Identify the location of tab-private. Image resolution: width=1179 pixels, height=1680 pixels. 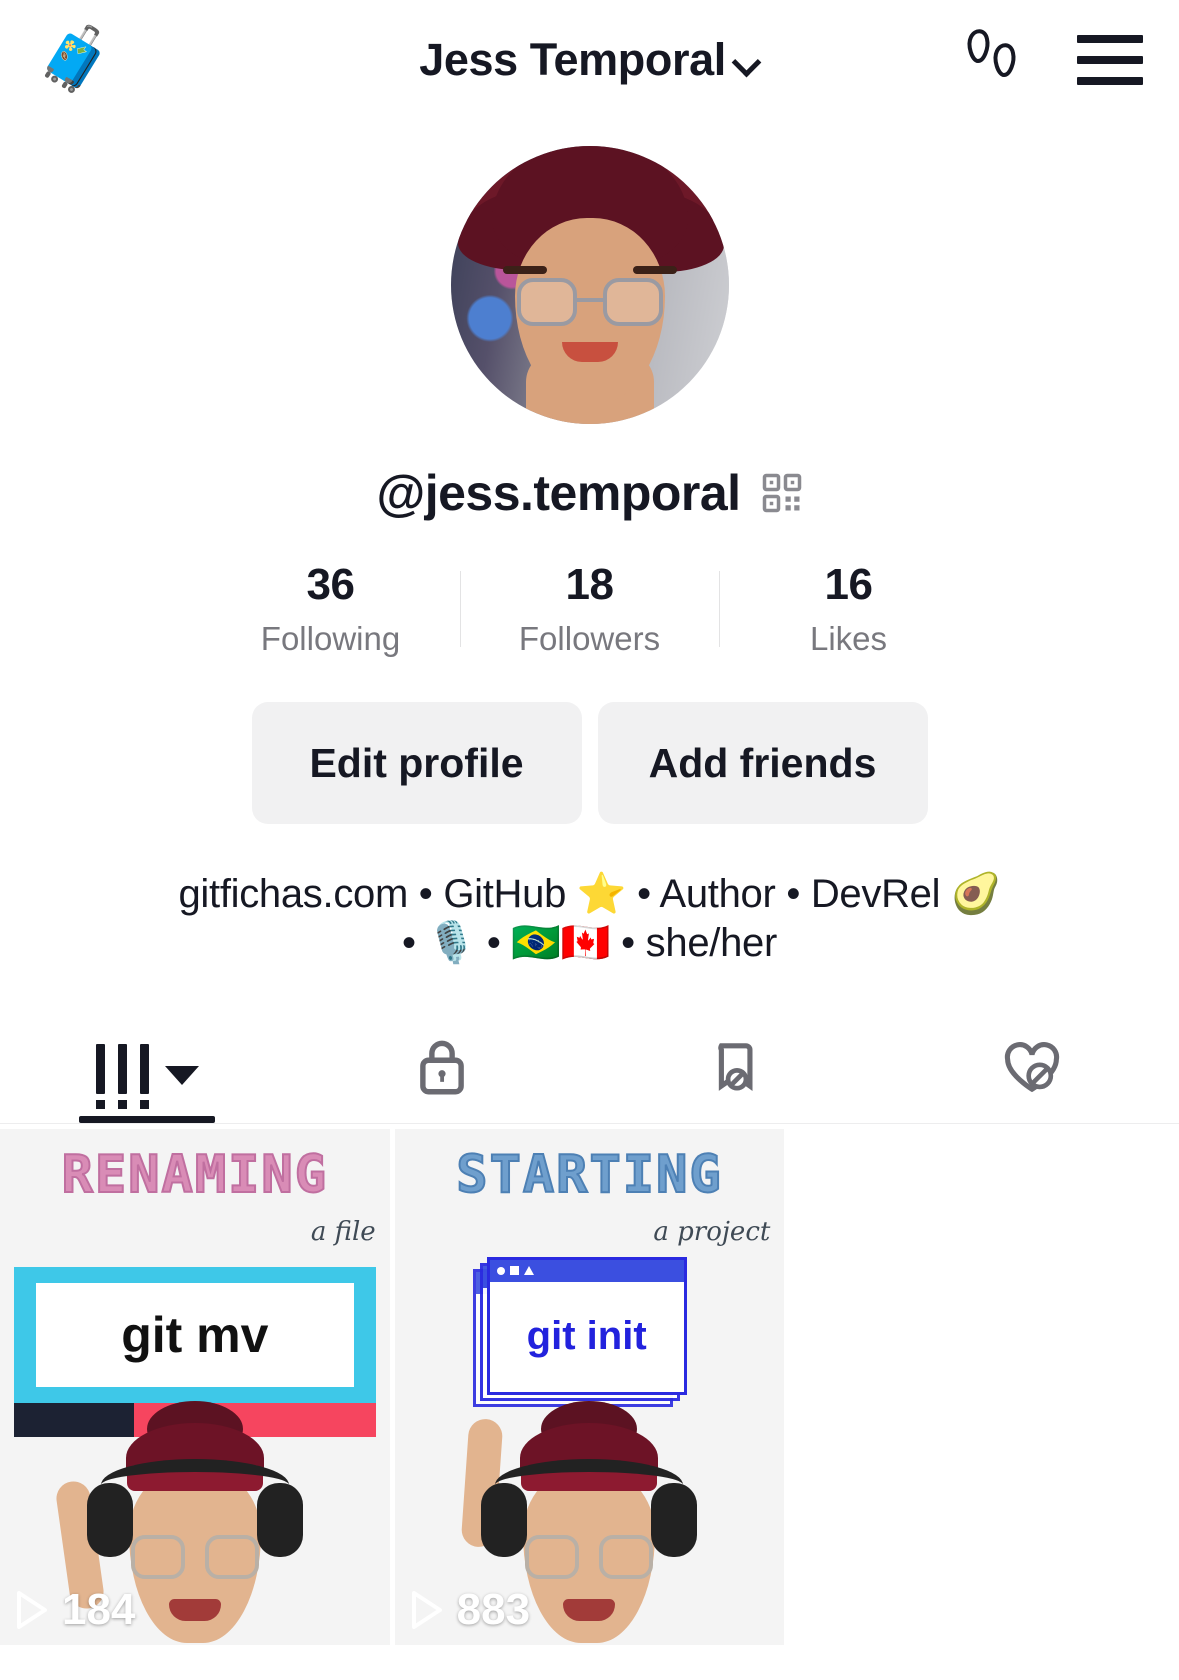
(442, 1069).